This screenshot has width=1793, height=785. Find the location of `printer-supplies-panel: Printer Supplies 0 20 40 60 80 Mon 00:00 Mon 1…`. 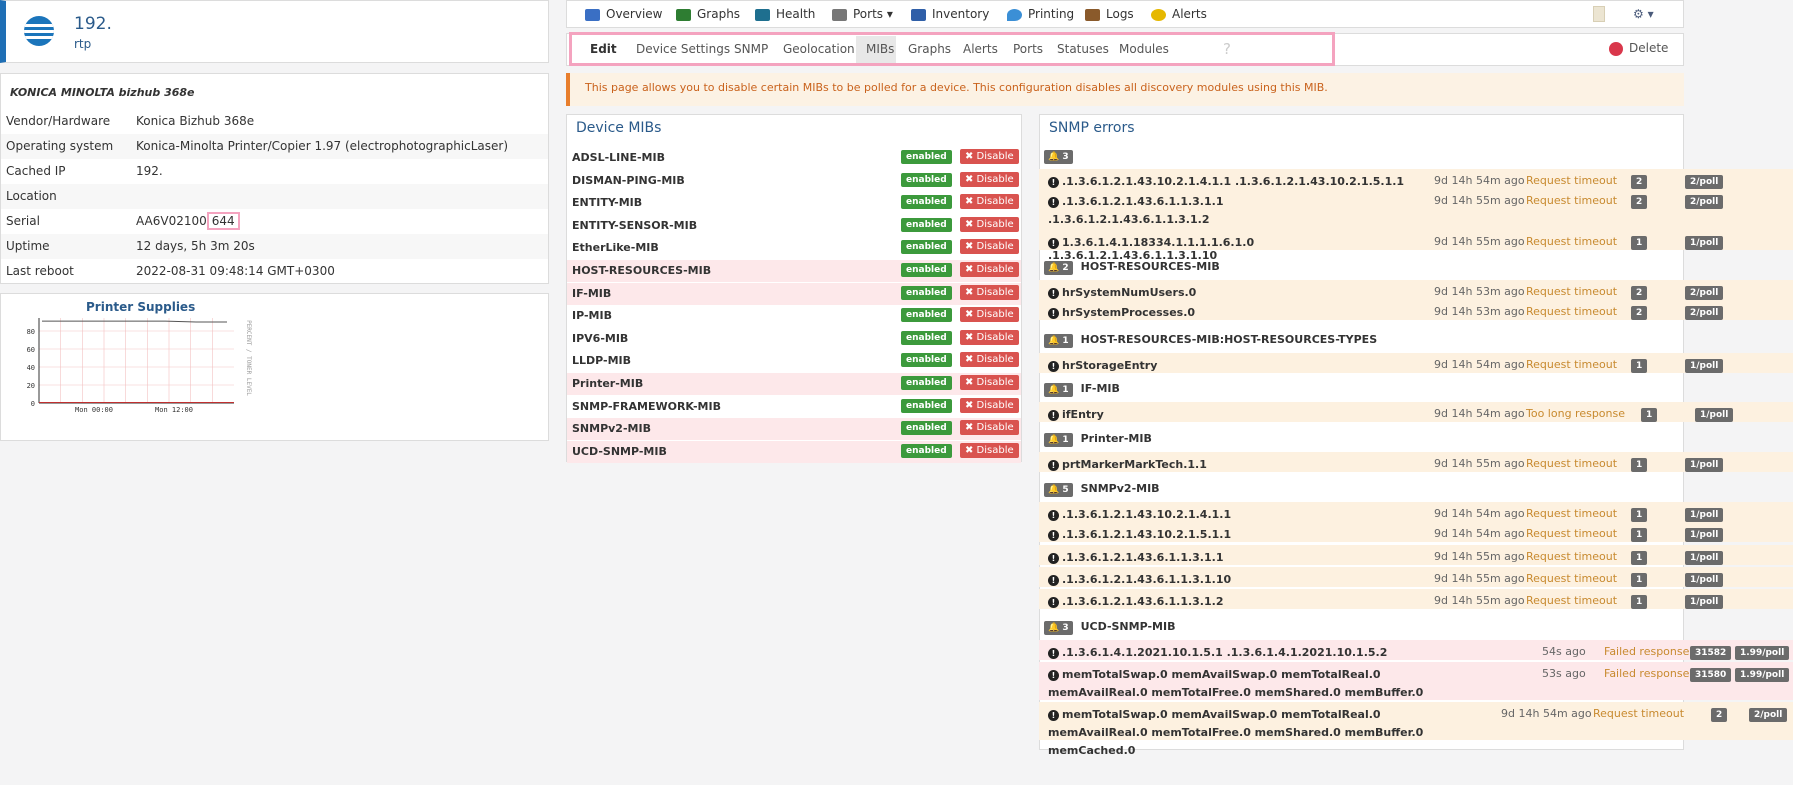

printer-supplies-panel: Printer Supplies 0 20 40 60 80 Mon 00:00 Mon 1… is located at coordinates (274, 367).